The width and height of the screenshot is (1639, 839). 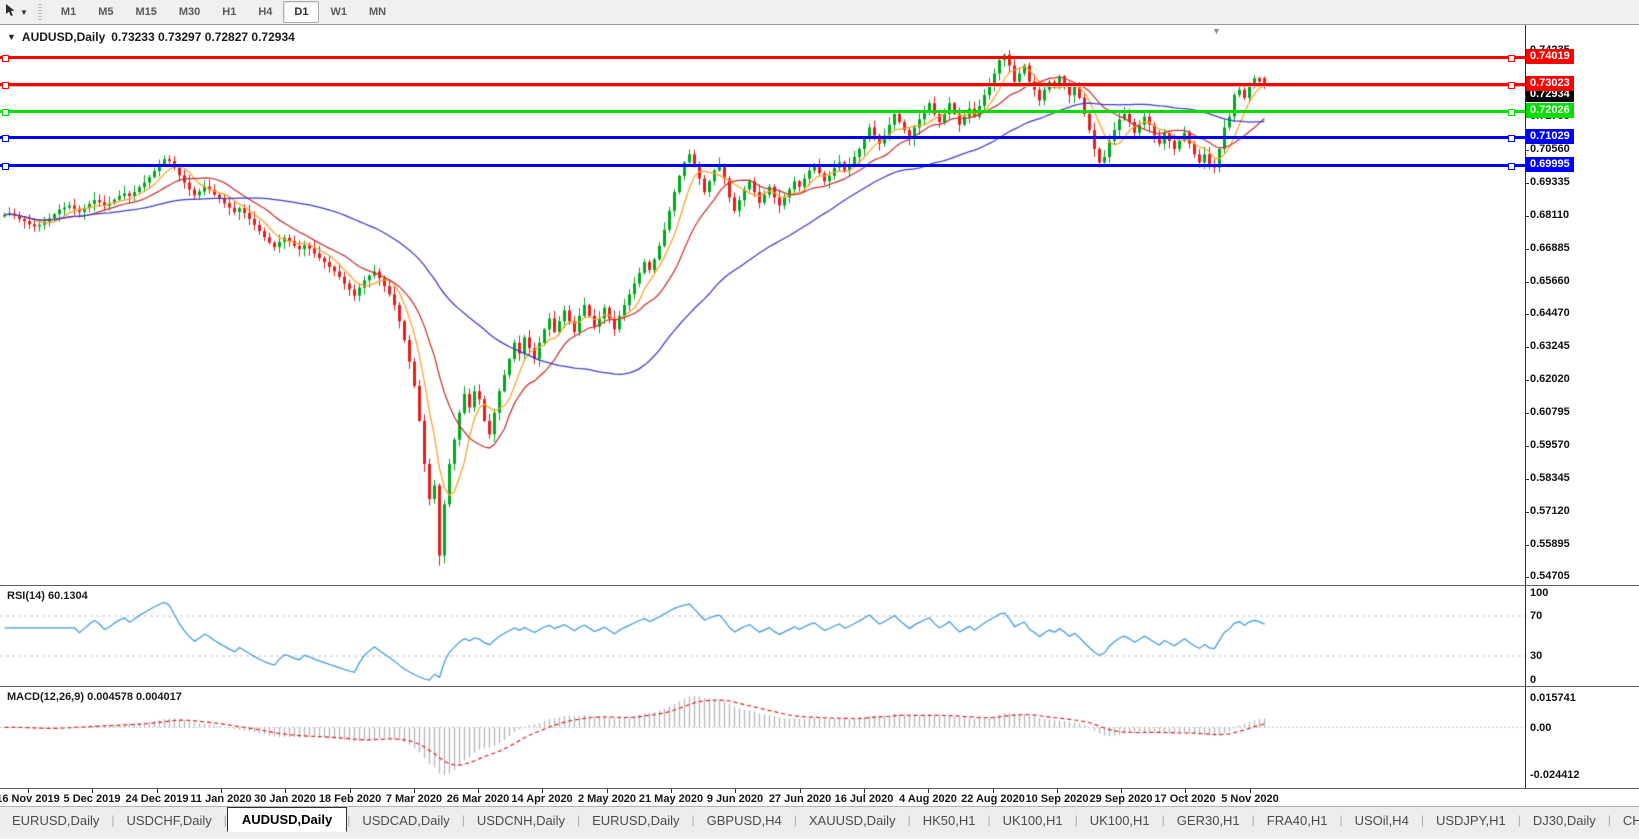 I want to click on date-label: 30 Jan 2020, so click(x=285, y=799).